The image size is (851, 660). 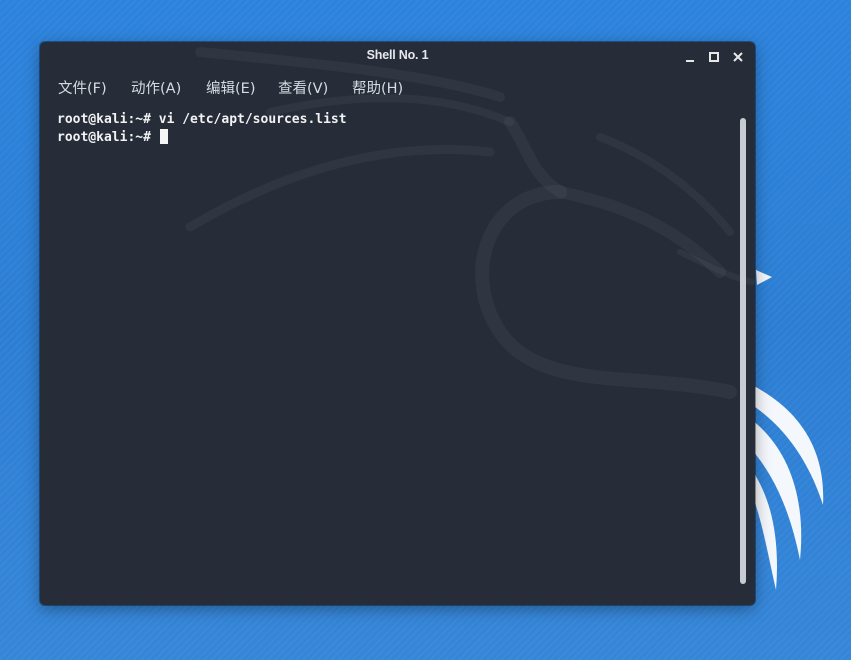 What do you see at coordinates (690, 61) in the screenshot?
I see `minimize-icon` at bounding box center [690, 61].